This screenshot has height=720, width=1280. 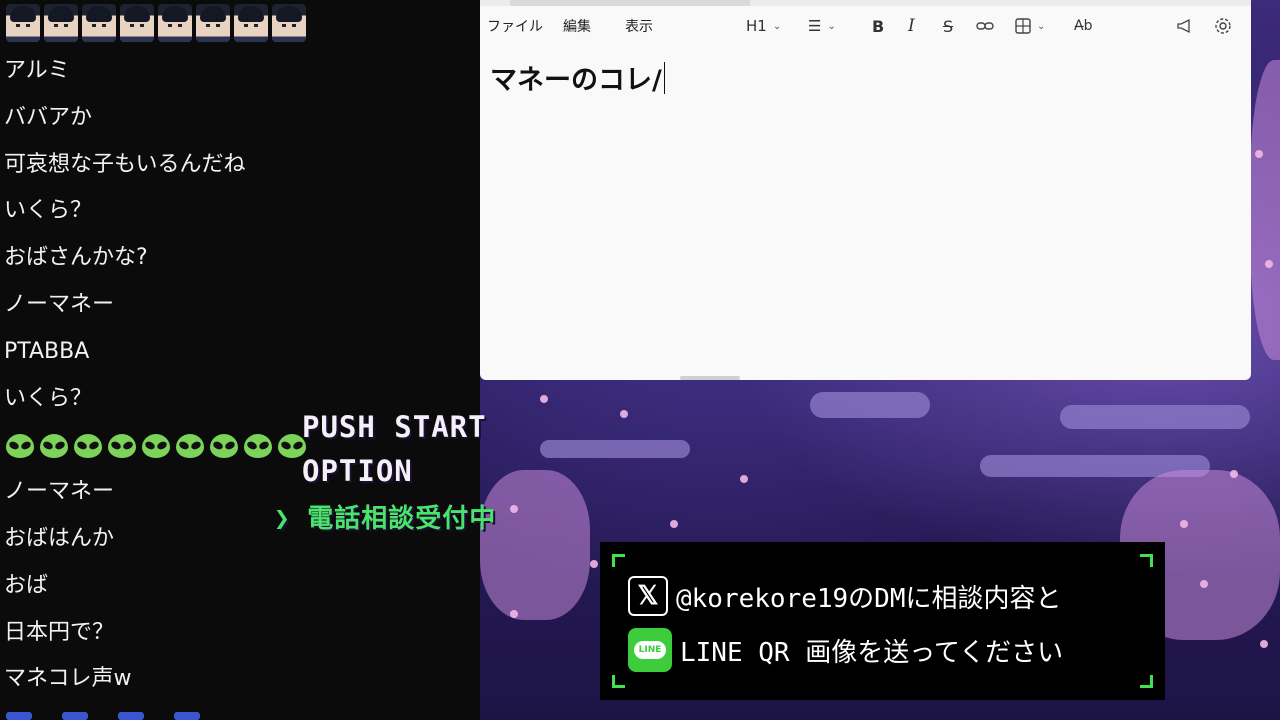 I want to click on chat-message: 可哀想な子もいるんだね, so click(x=125, y=164).